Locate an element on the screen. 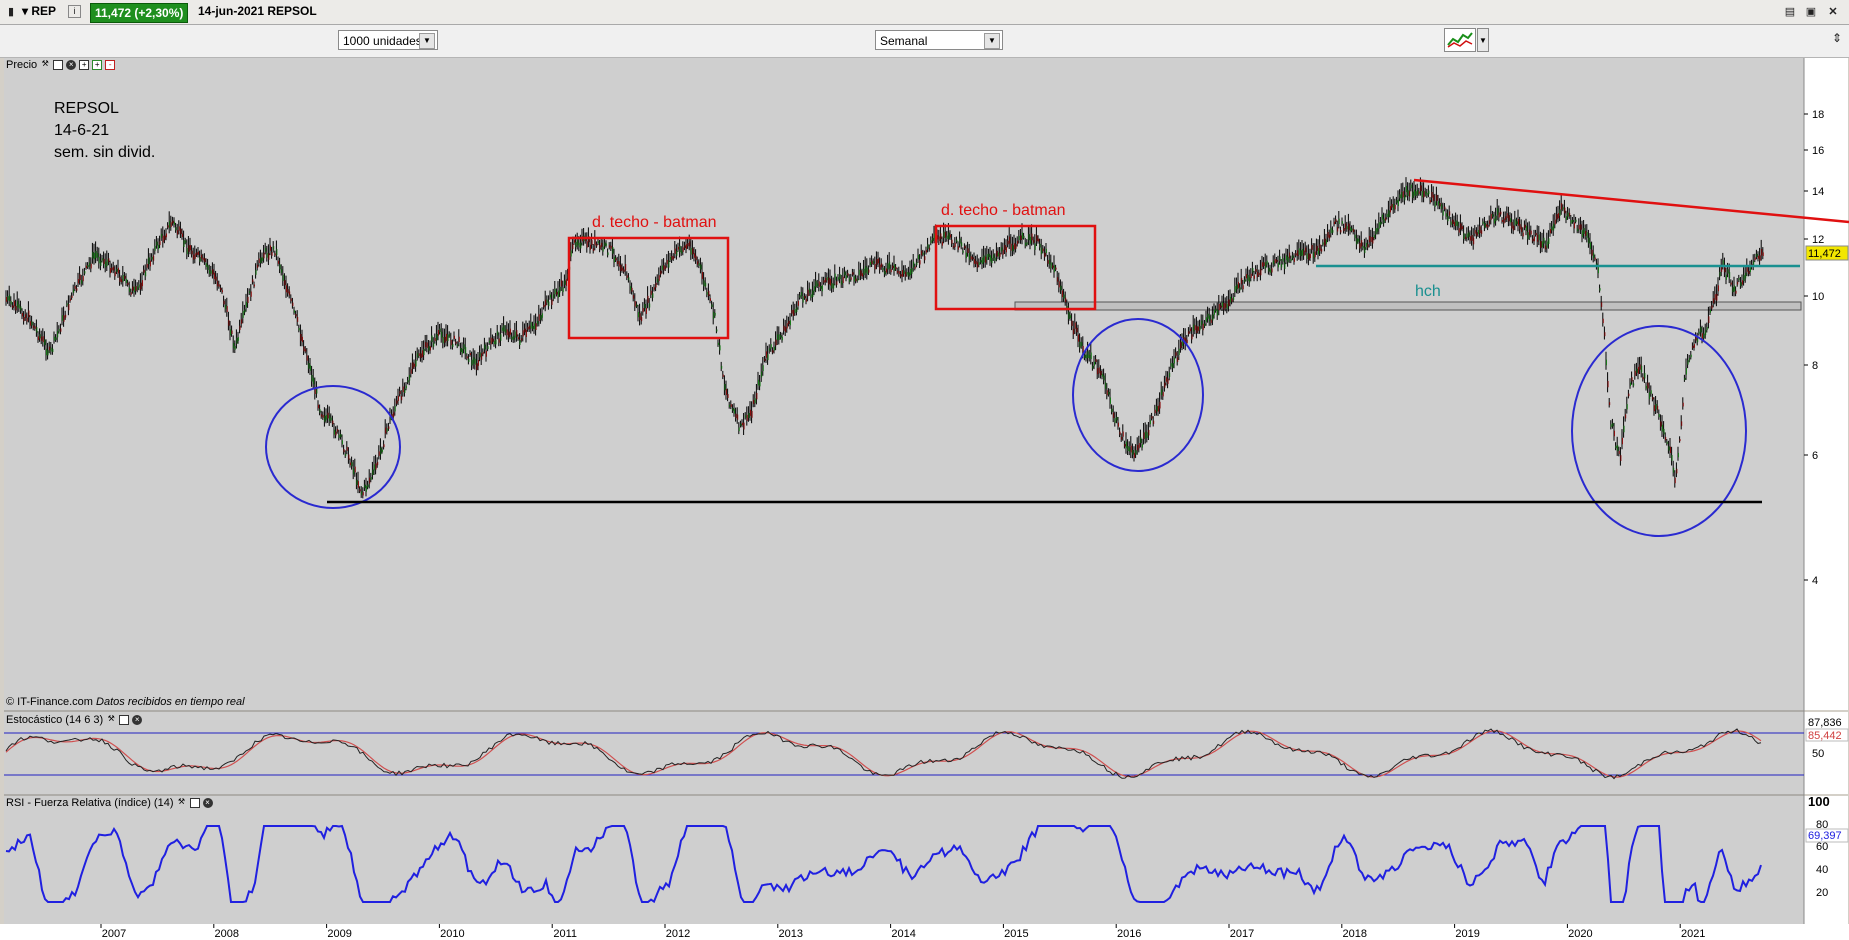 This screenshot has height=940, width=1849. x-tick-label: 2019 is located at coordinates (1467, 934).